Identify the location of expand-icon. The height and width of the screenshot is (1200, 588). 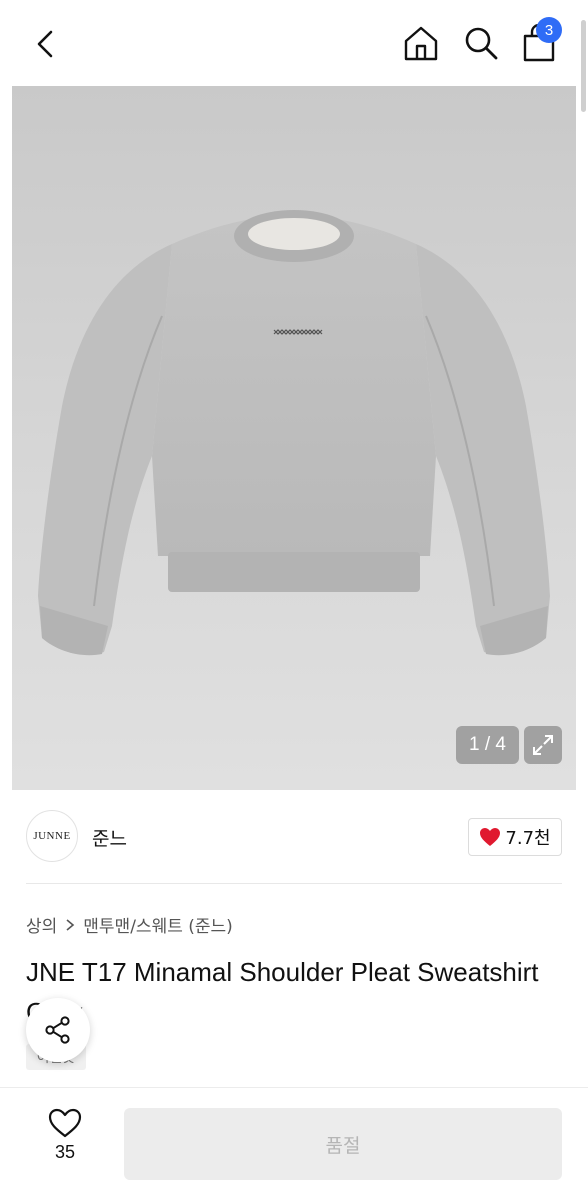
(543, 745).